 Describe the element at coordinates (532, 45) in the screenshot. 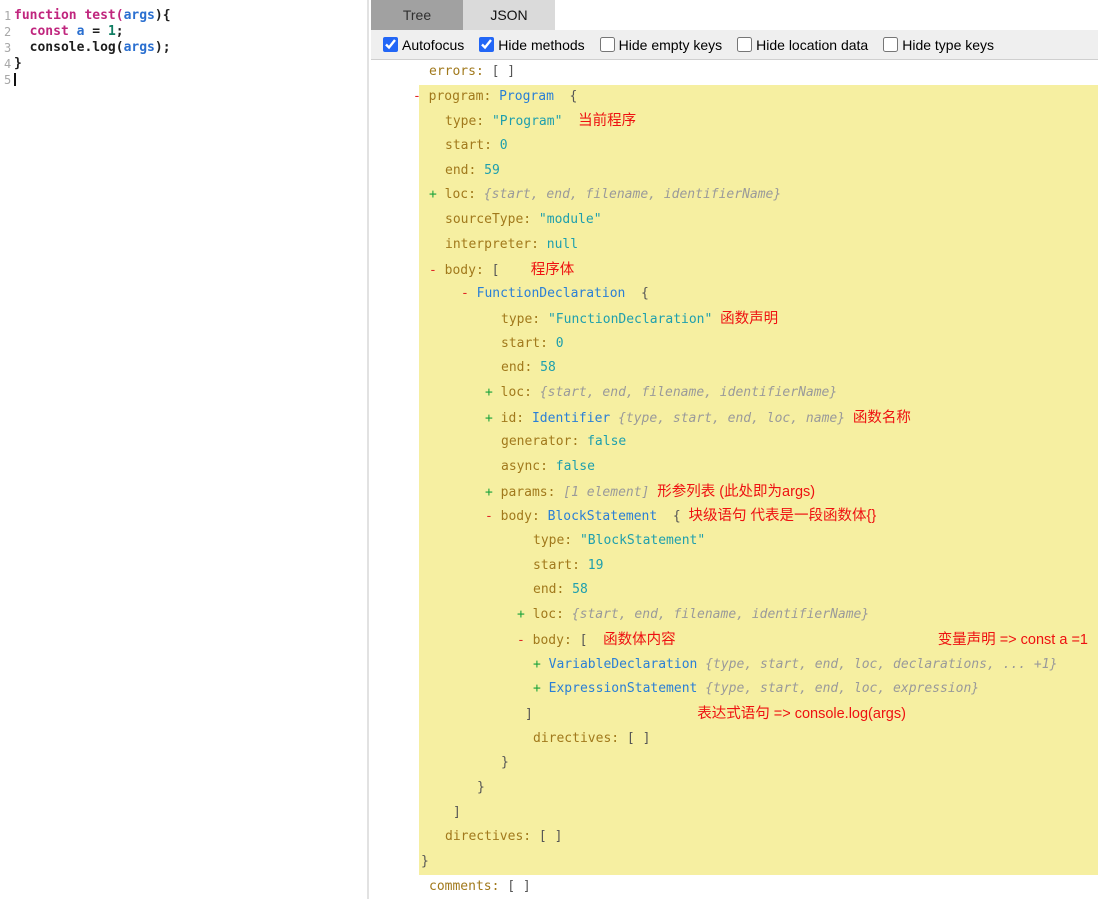

I see `option-hide-methods: Hide methods` at that location.